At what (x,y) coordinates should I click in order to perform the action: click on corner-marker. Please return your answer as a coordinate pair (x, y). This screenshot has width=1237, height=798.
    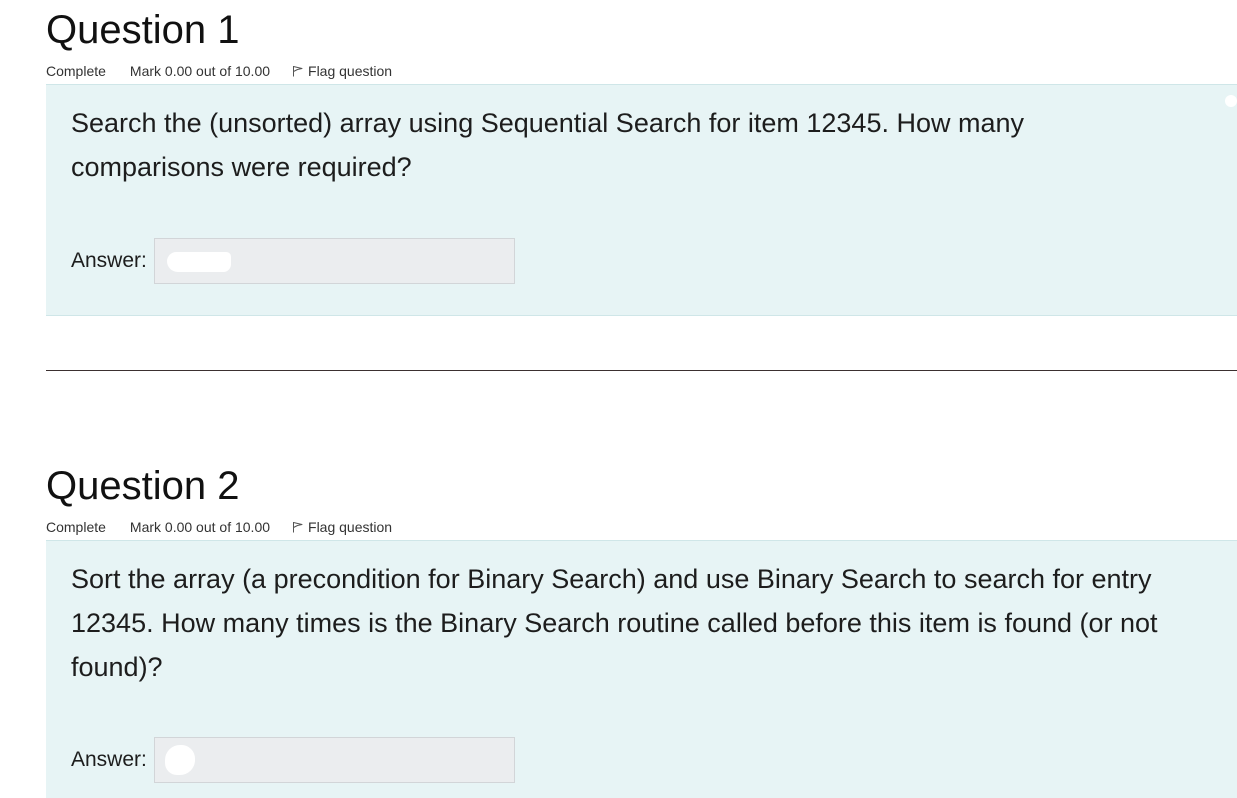
    Looking at the image, I should click on (1231, 101).